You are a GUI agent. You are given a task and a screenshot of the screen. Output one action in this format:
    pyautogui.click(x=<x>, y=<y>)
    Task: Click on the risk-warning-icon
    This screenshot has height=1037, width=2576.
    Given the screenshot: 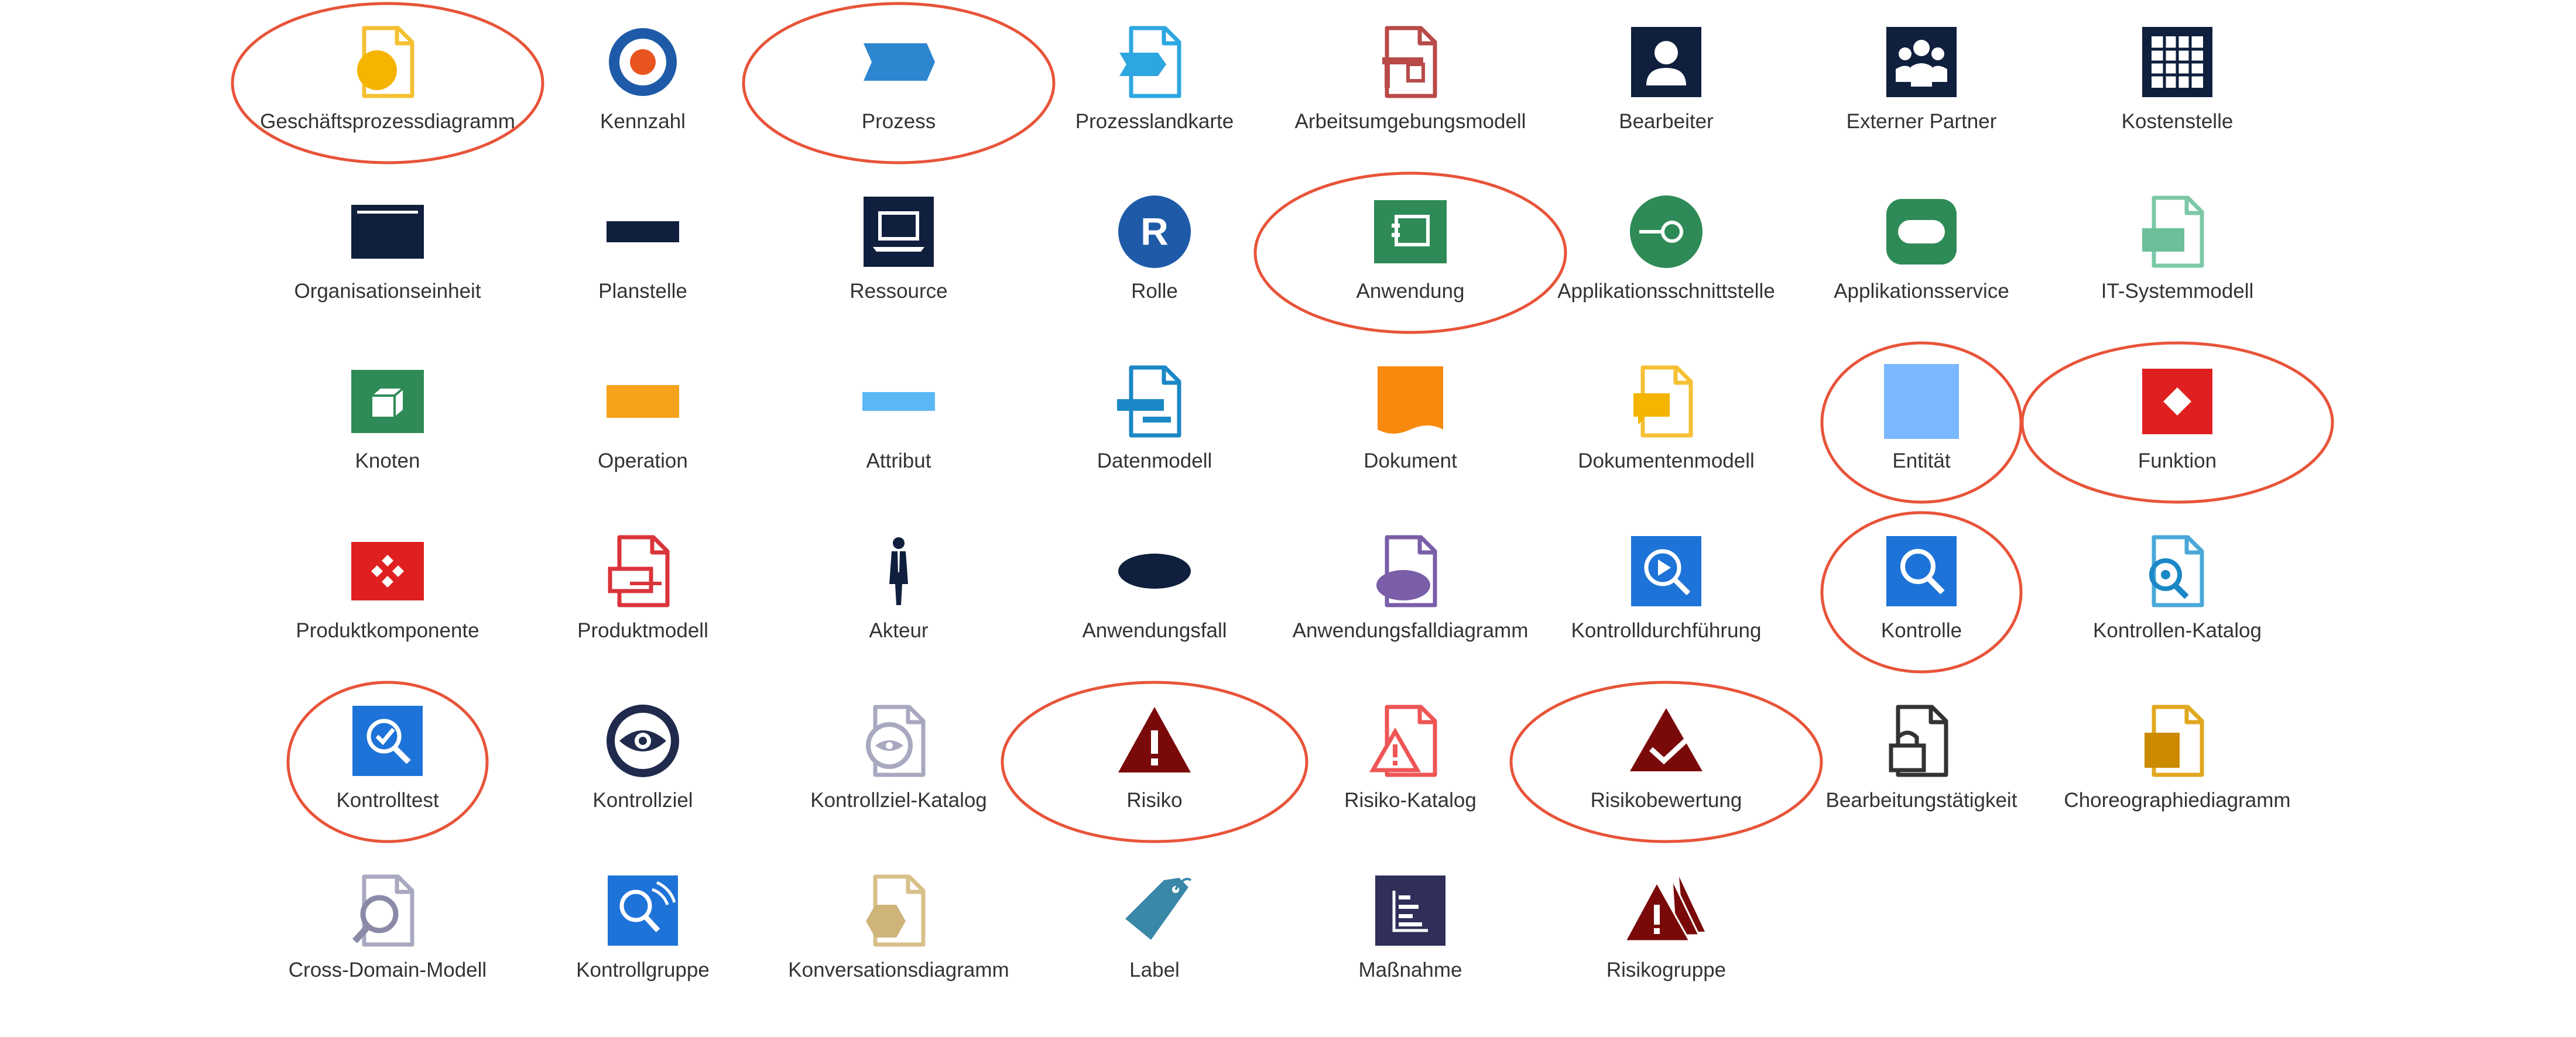 What is the action you would take?
    pyautogui.click(x=1154, y=741)
    